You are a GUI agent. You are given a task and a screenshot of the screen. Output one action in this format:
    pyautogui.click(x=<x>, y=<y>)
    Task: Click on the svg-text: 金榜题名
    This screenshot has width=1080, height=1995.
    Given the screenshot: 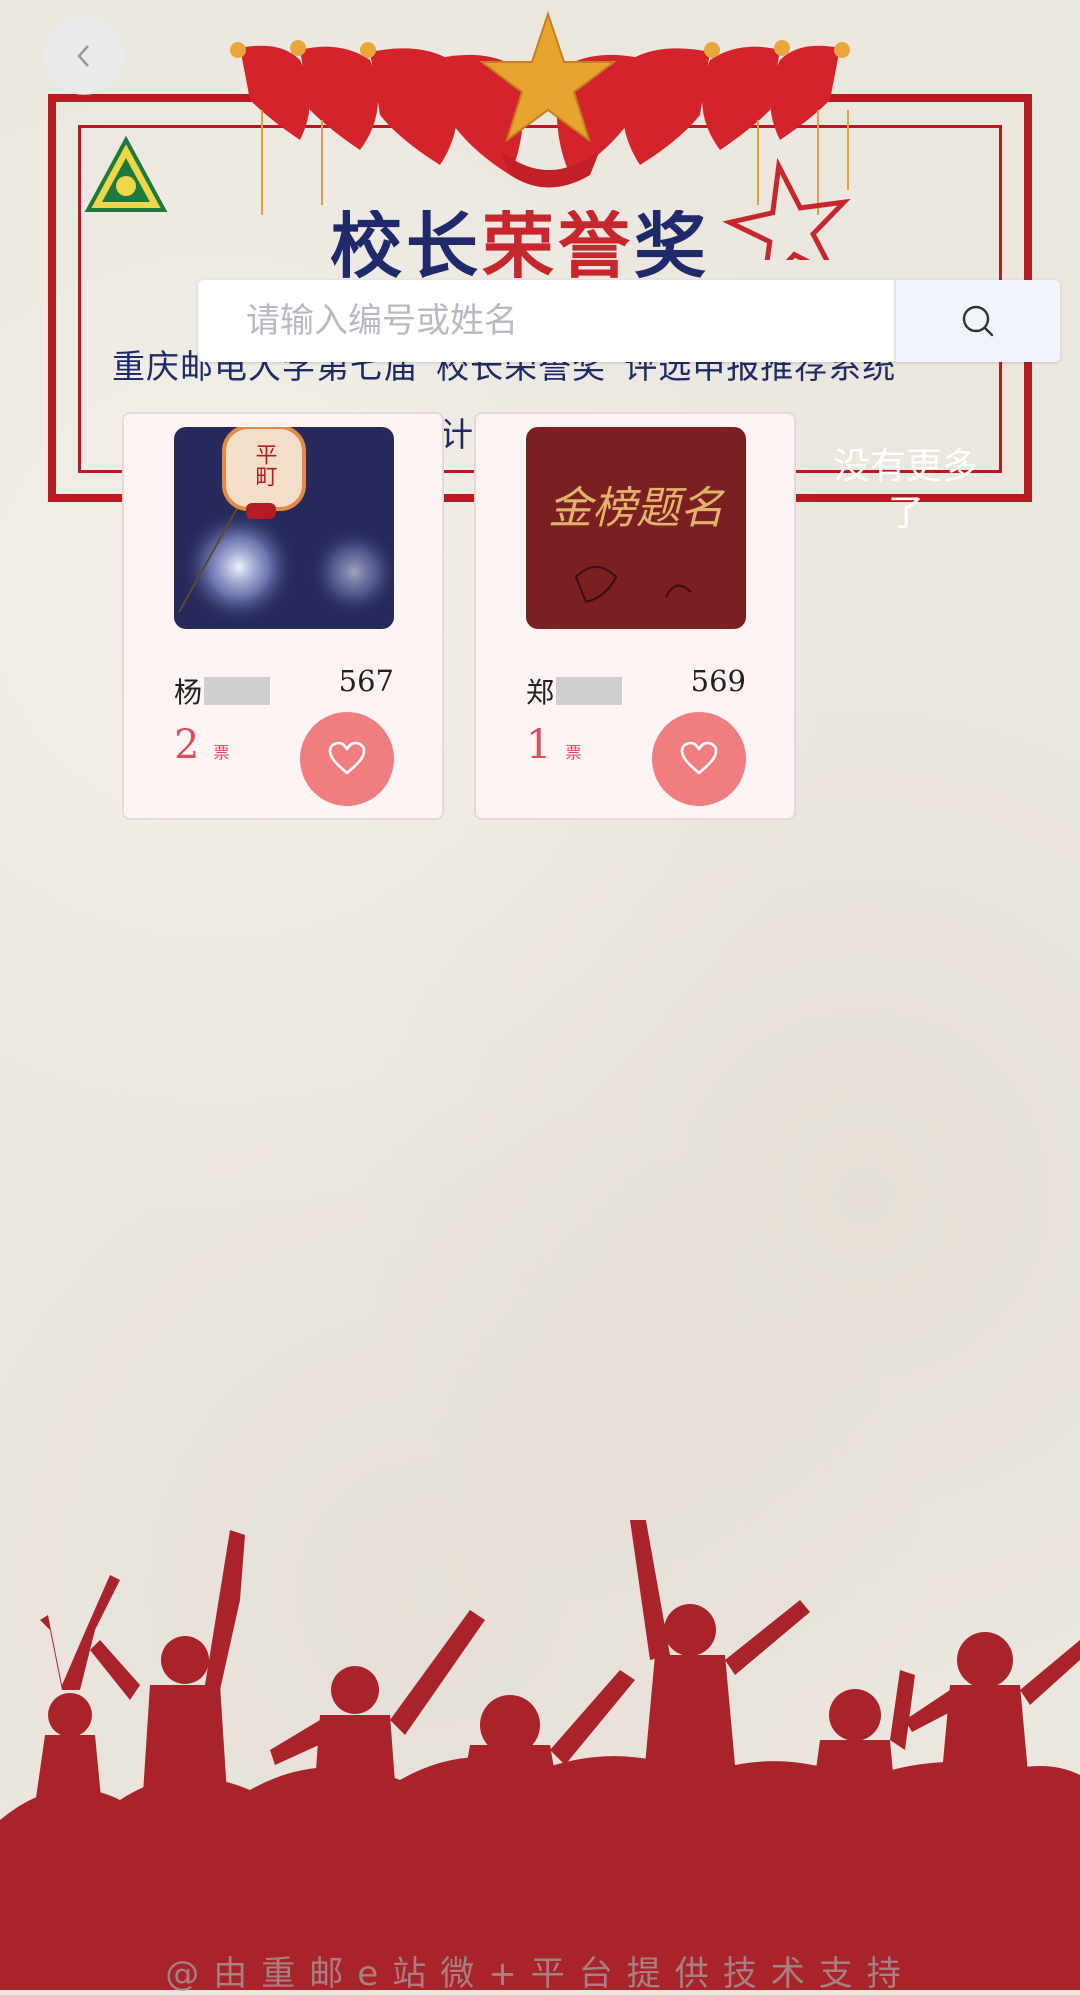 What is the action you would take?
    pyautogui.click(x=636, y=508)
    